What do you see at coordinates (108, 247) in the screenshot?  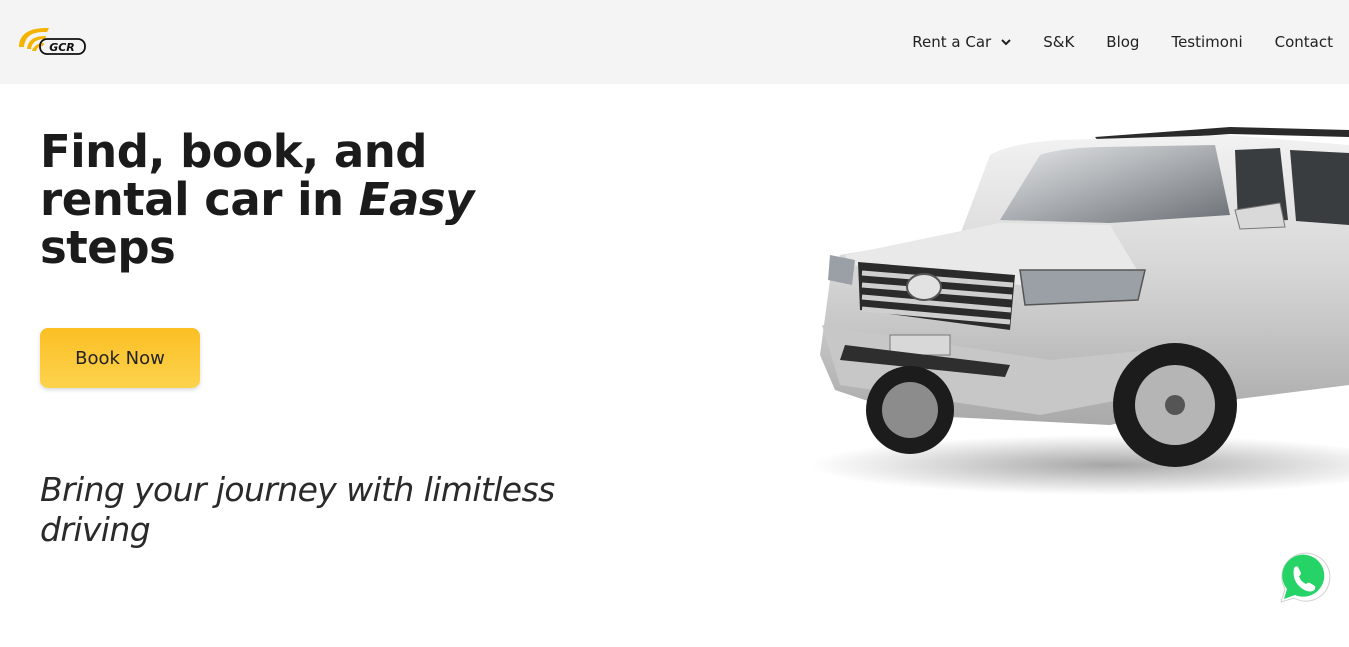 I see `hero-title-line3: steps` at bounding box center [108, 247].